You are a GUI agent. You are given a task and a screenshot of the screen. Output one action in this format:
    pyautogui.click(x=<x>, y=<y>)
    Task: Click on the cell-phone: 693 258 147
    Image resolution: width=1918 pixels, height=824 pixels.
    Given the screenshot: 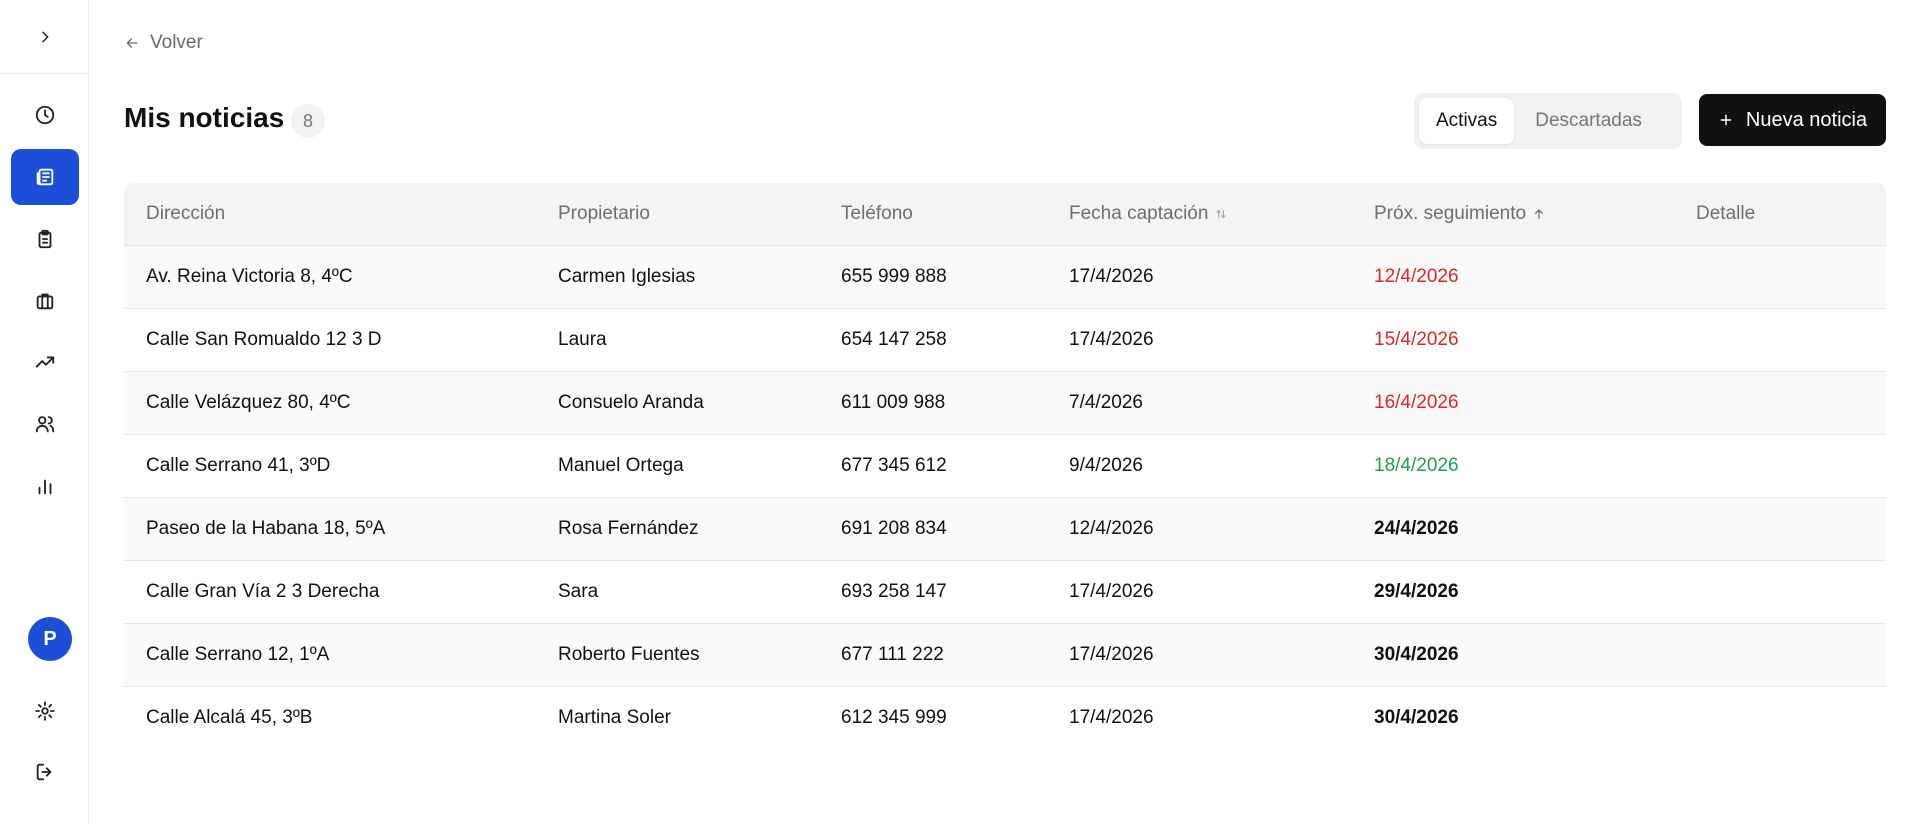 What is the action you would take?
    pyautogui.click(x=894, y=591)
    